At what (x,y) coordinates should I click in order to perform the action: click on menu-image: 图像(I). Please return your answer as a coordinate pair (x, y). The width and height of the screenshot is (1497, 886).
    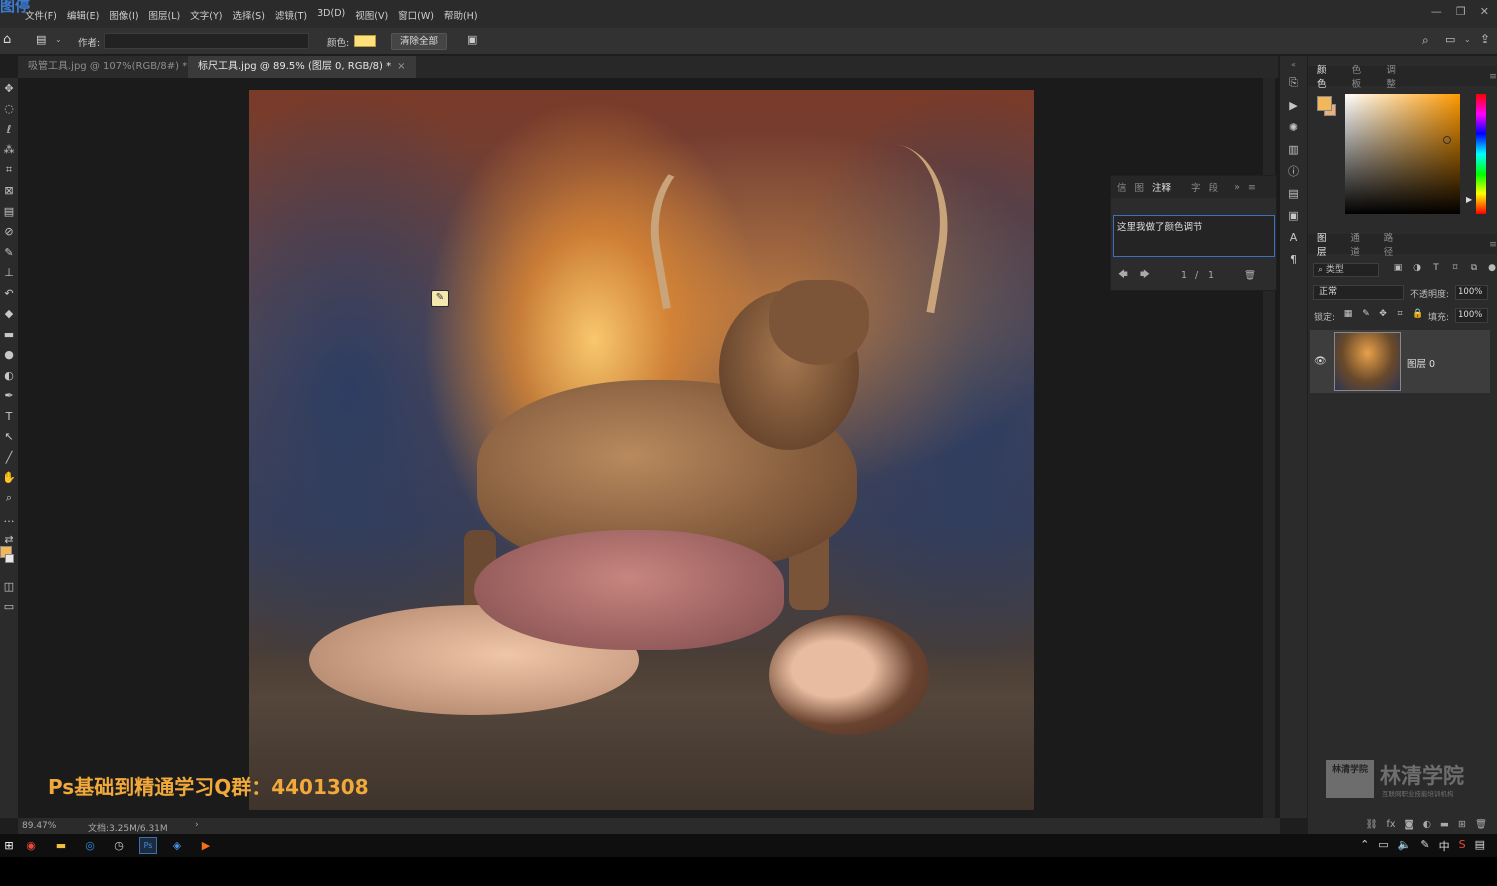
    Looking at the image, I should click on (123, 15).